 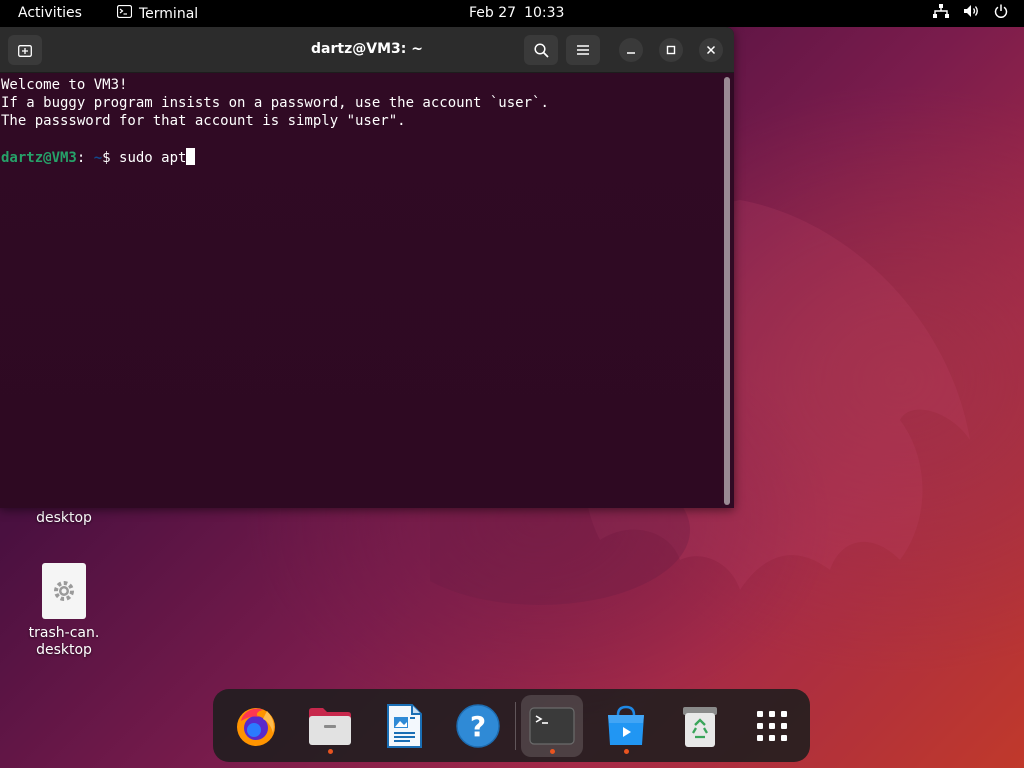 I want to click on trash-can-label-line2: desktop, so click(x=64, y=650).